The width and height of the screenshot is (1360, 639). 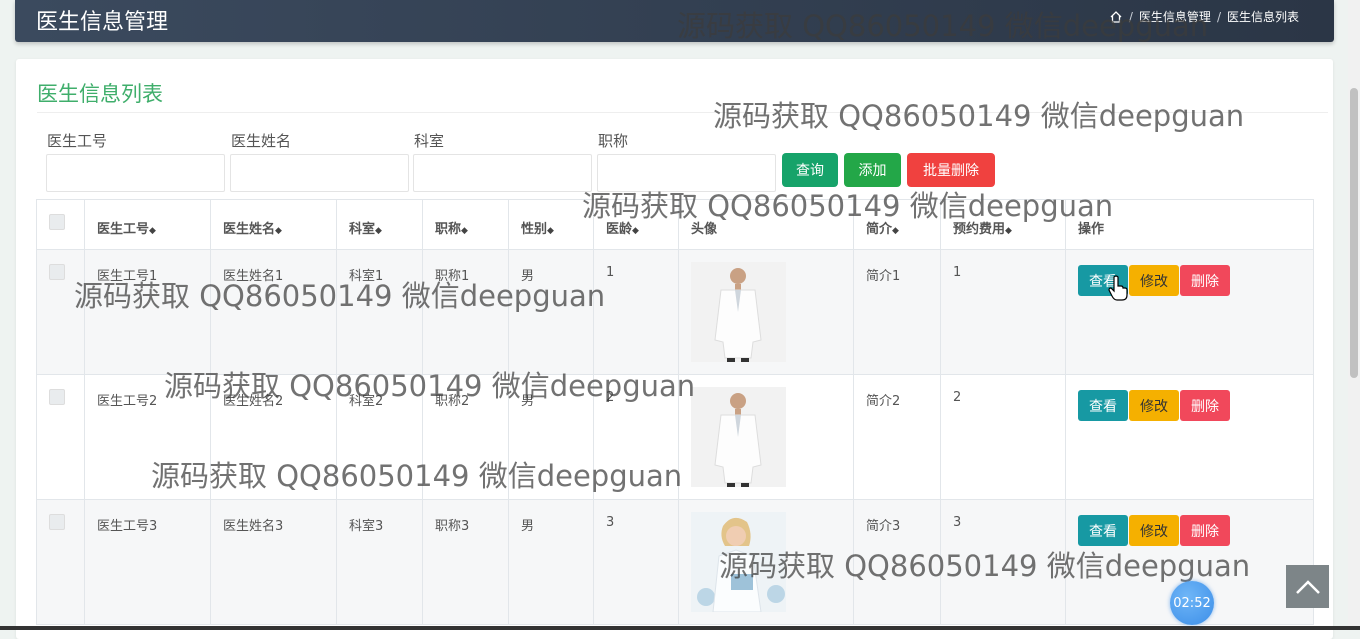 I want to click on select-all-cell, so click(x=60, y=224).